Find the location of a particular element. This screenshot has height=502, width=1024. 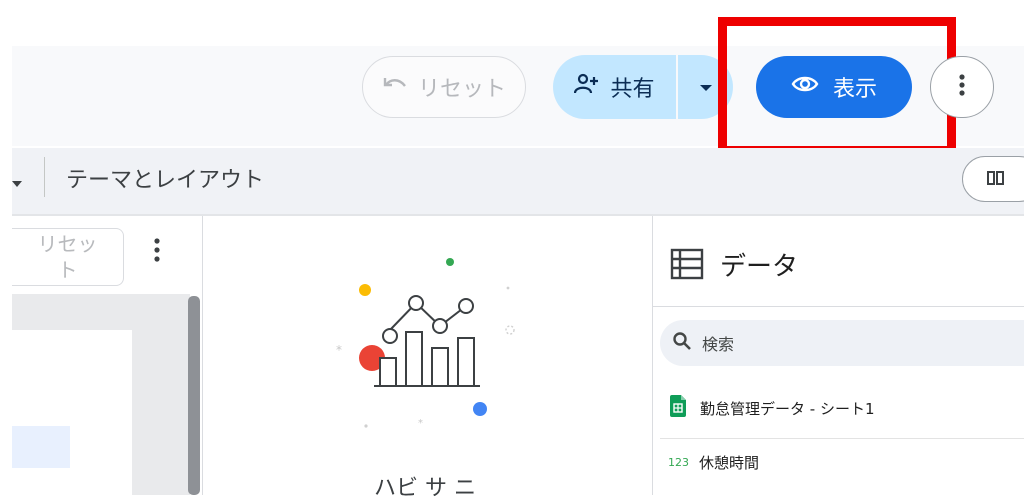

highlight-box is located at coordinates (837, 86).